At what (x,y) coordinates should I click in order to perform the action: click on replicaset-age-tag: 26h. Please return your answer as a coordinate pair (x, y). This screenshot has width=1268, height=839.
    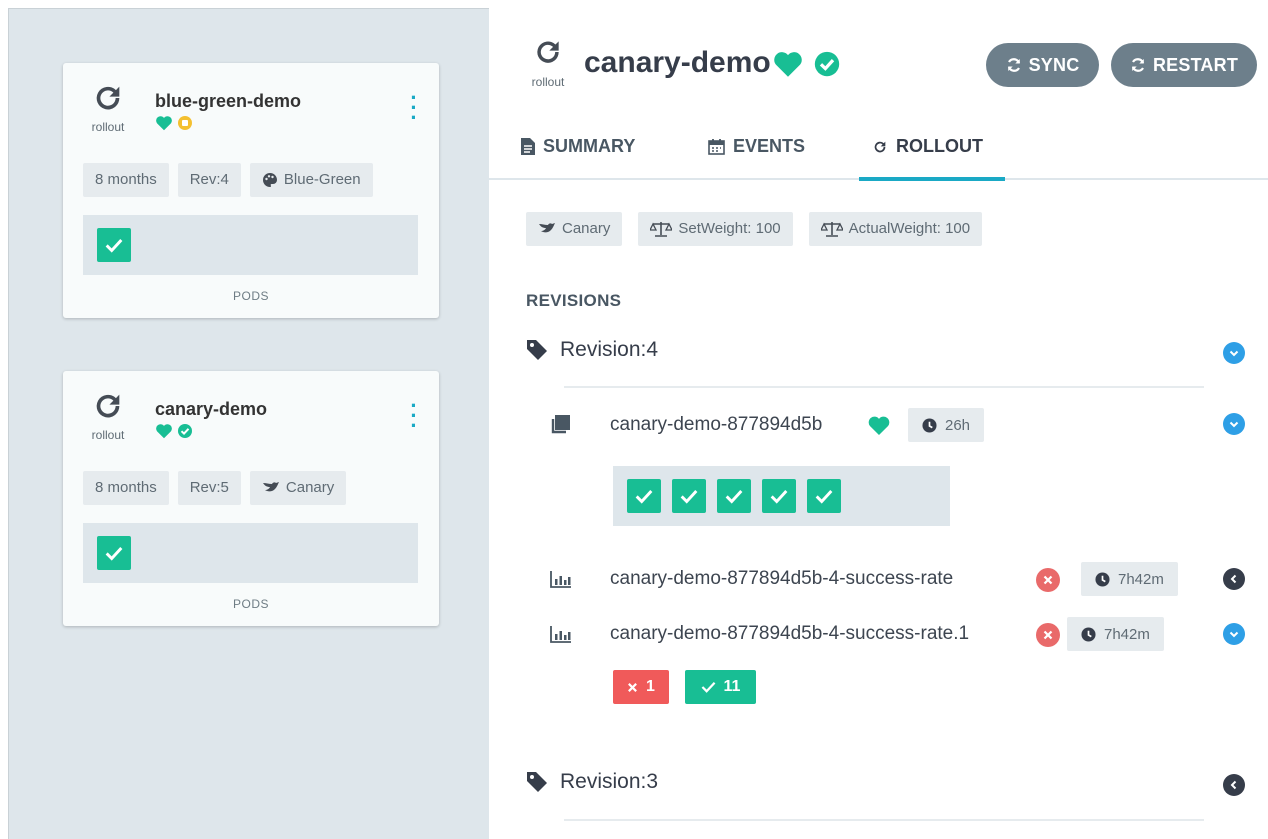
    Looking at the image, I should click on (946, 425).